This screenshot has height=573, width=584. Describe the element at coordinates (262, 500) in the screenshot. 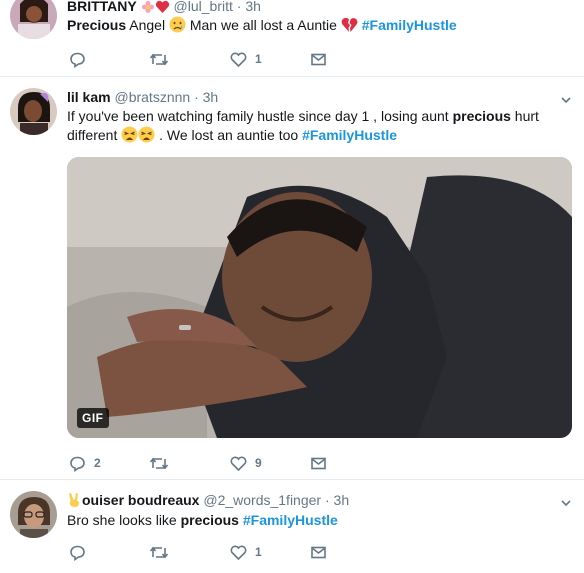

I see `handle: @2_words_1finger` at that location.